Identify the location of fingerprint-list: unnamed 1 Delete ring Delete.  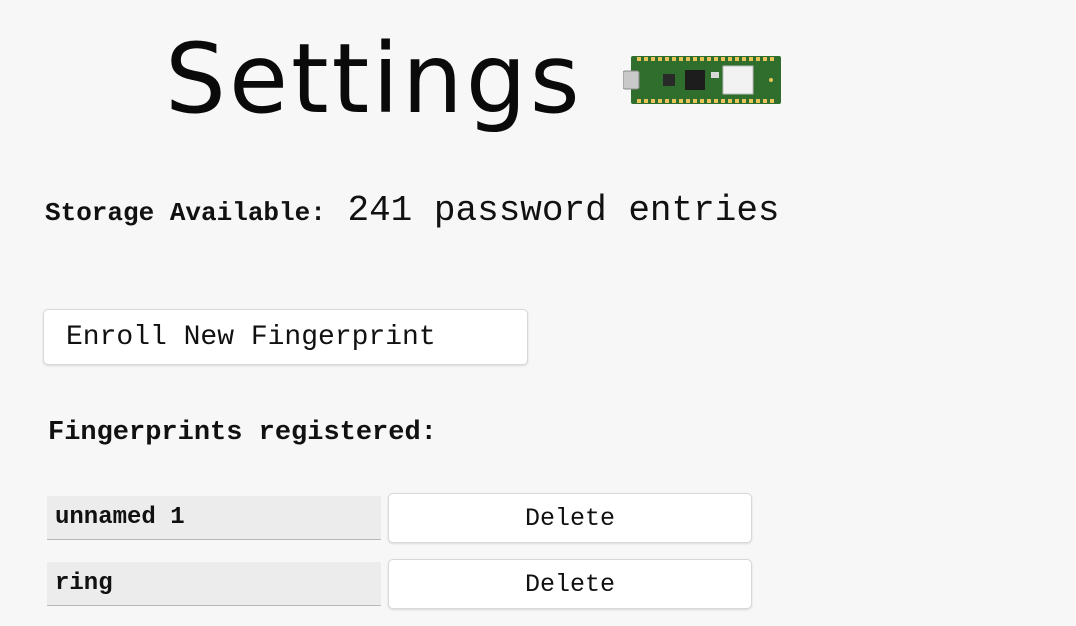
(407, 556).